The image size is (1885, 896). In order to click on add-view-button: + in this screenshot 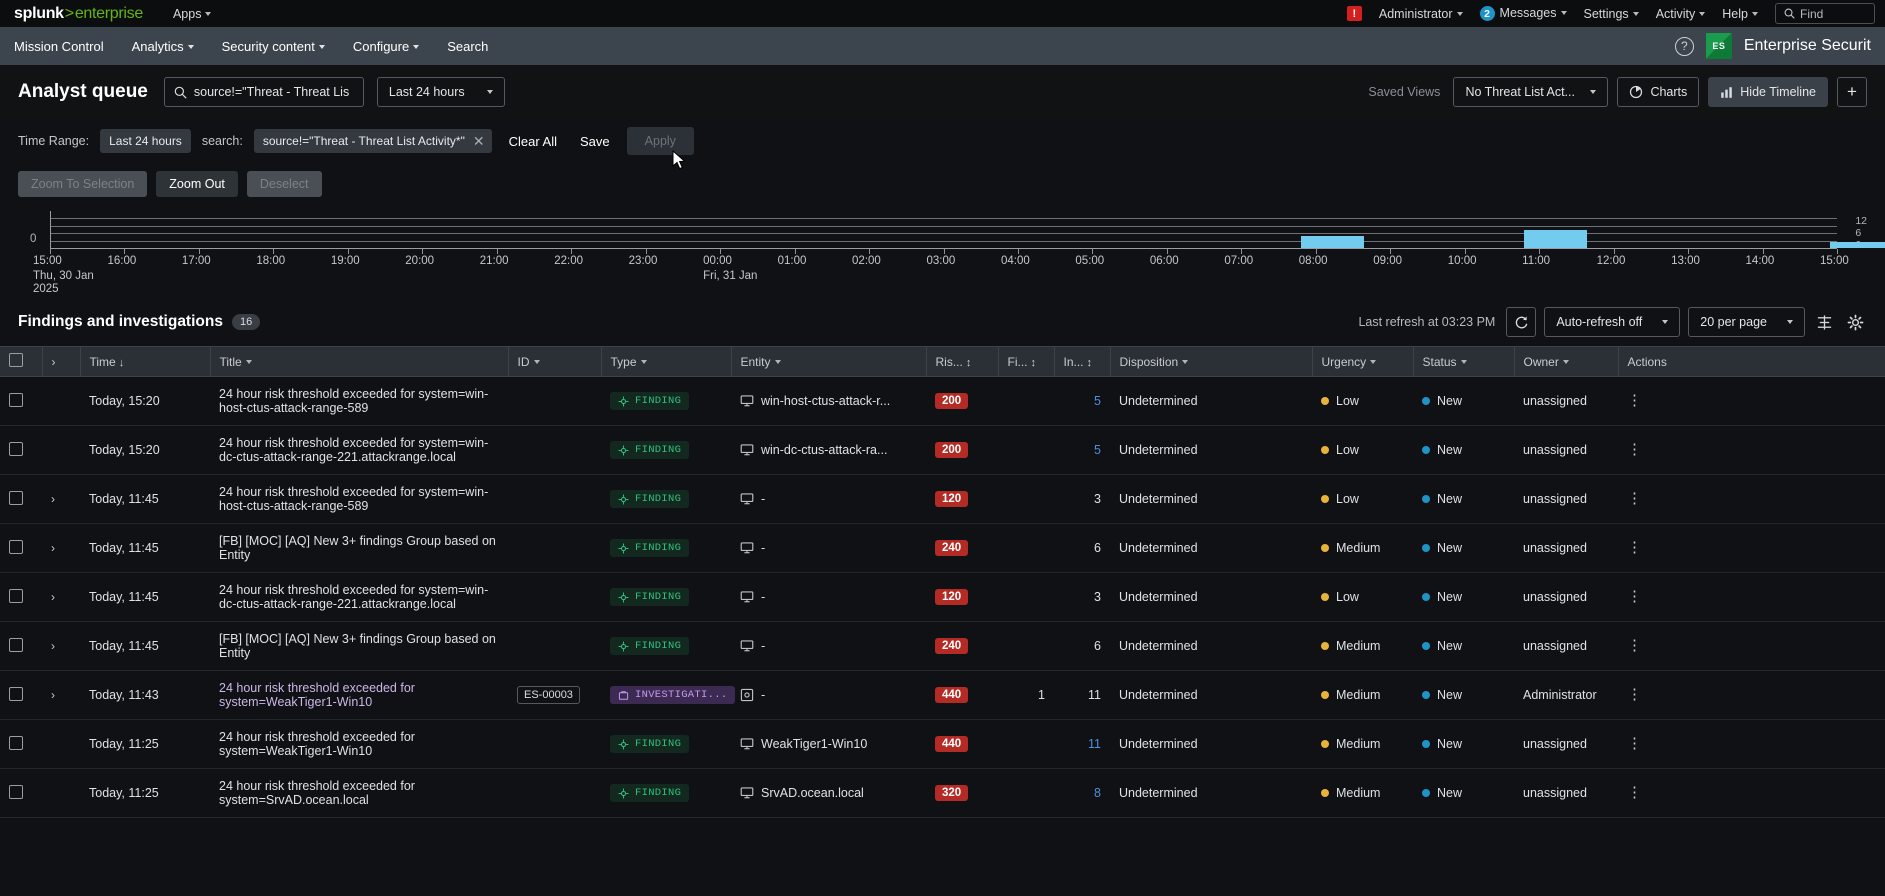, I will do `click(1852, 92)`.